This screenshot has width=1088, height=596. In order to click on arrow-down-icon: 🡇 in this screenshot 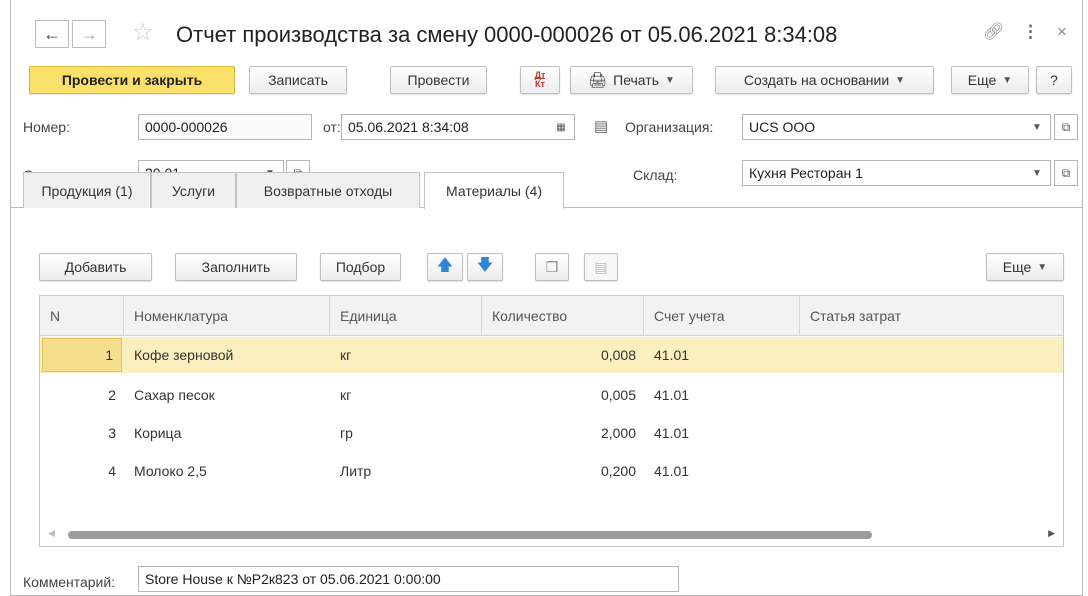, I will do `click(485, 265)`.